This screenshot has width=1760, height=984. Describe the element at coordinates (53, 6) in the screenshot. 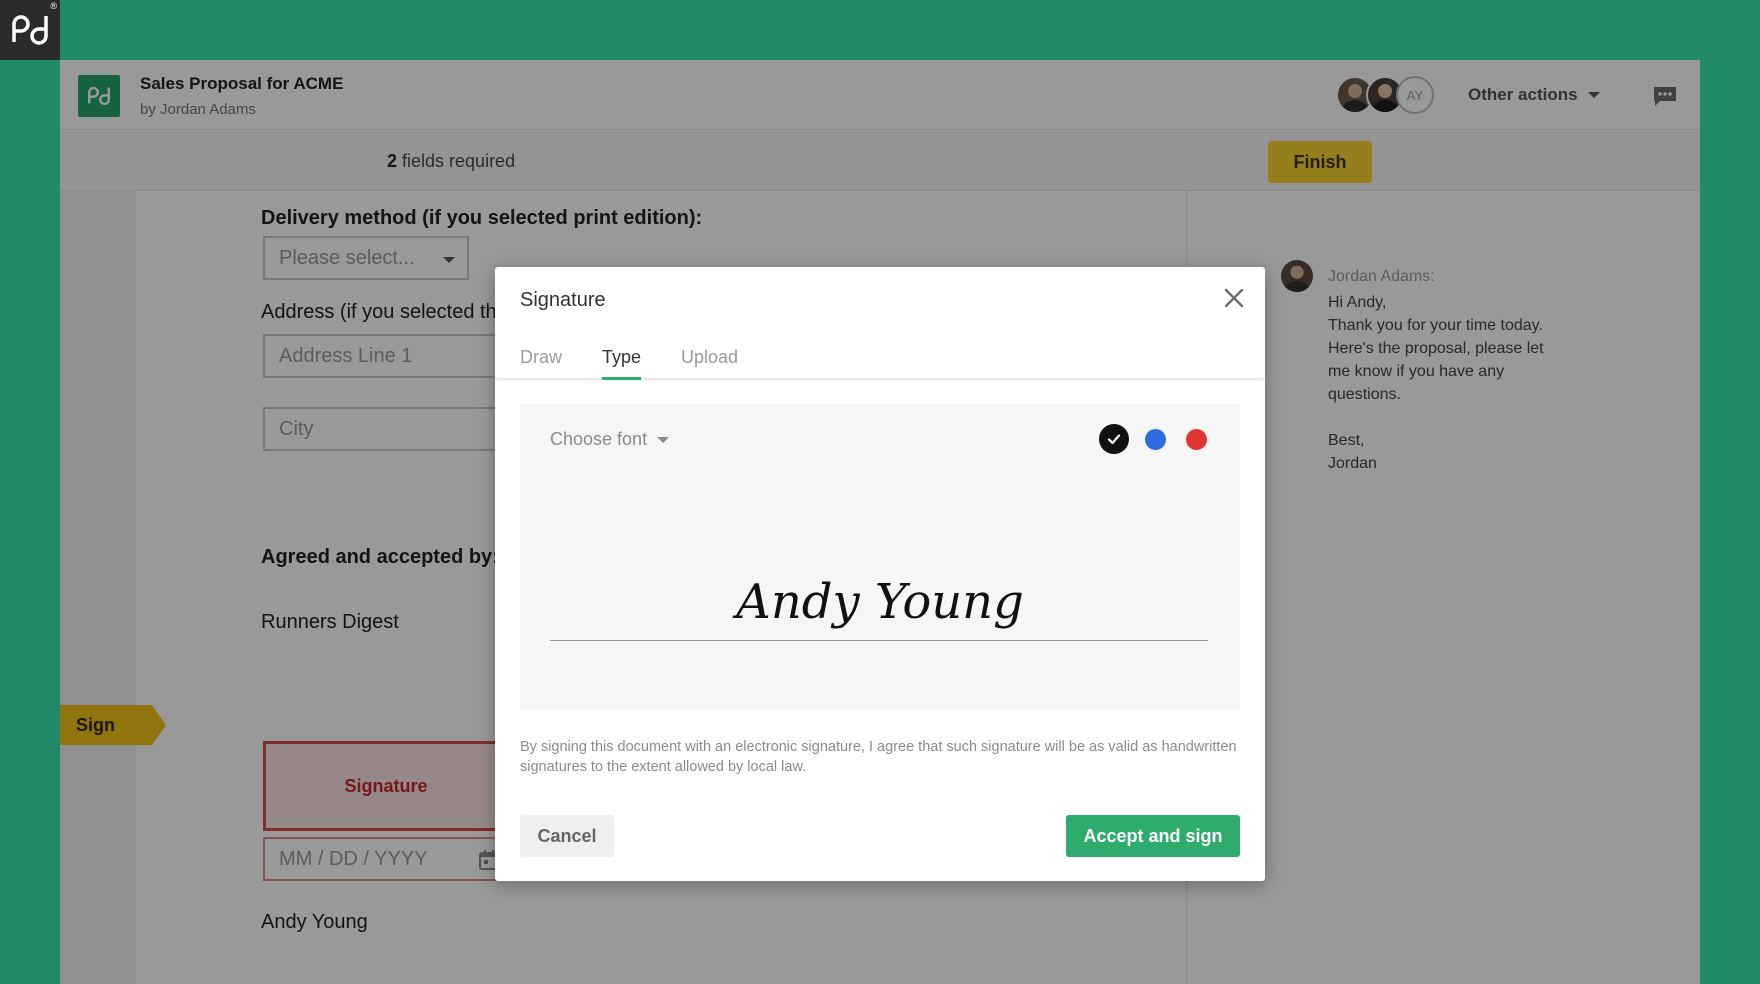

I see `registered-mark: ®` at that location.